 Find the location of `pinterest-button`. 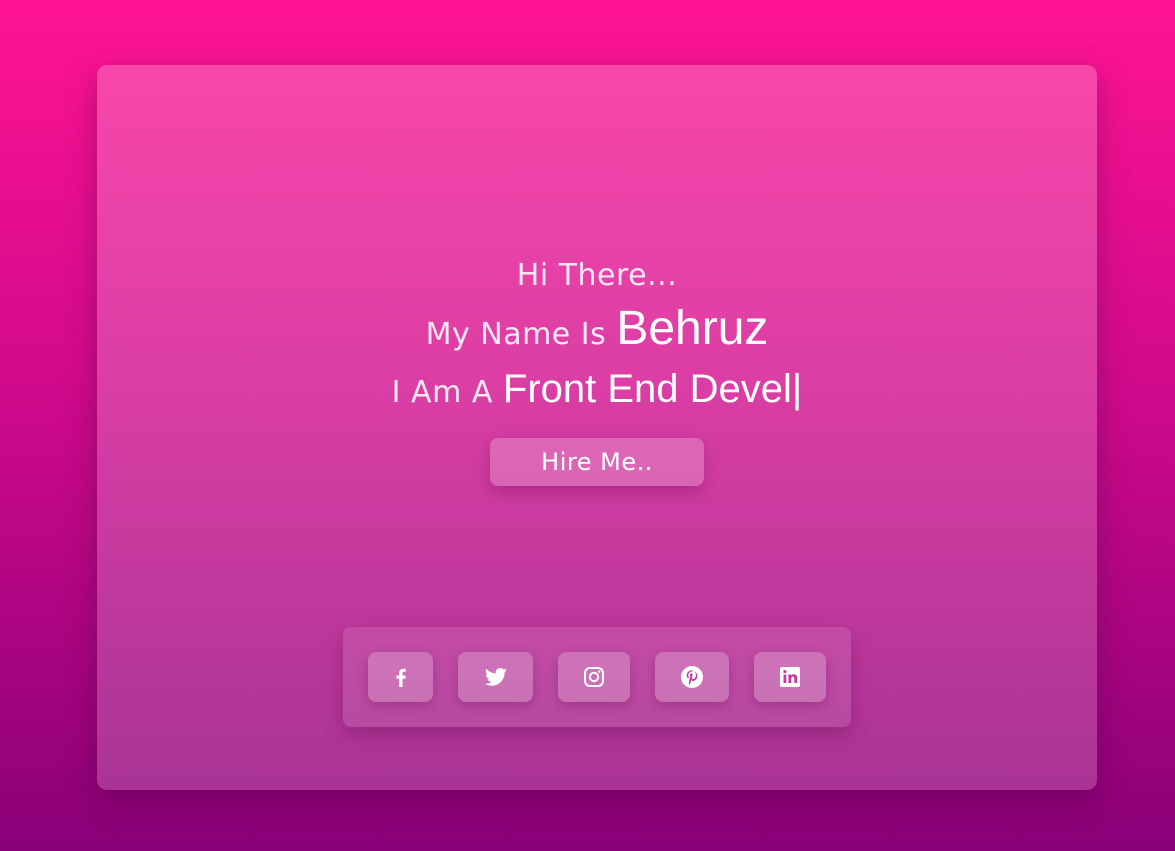

pinterest-button is located at coordinates (692, 677).